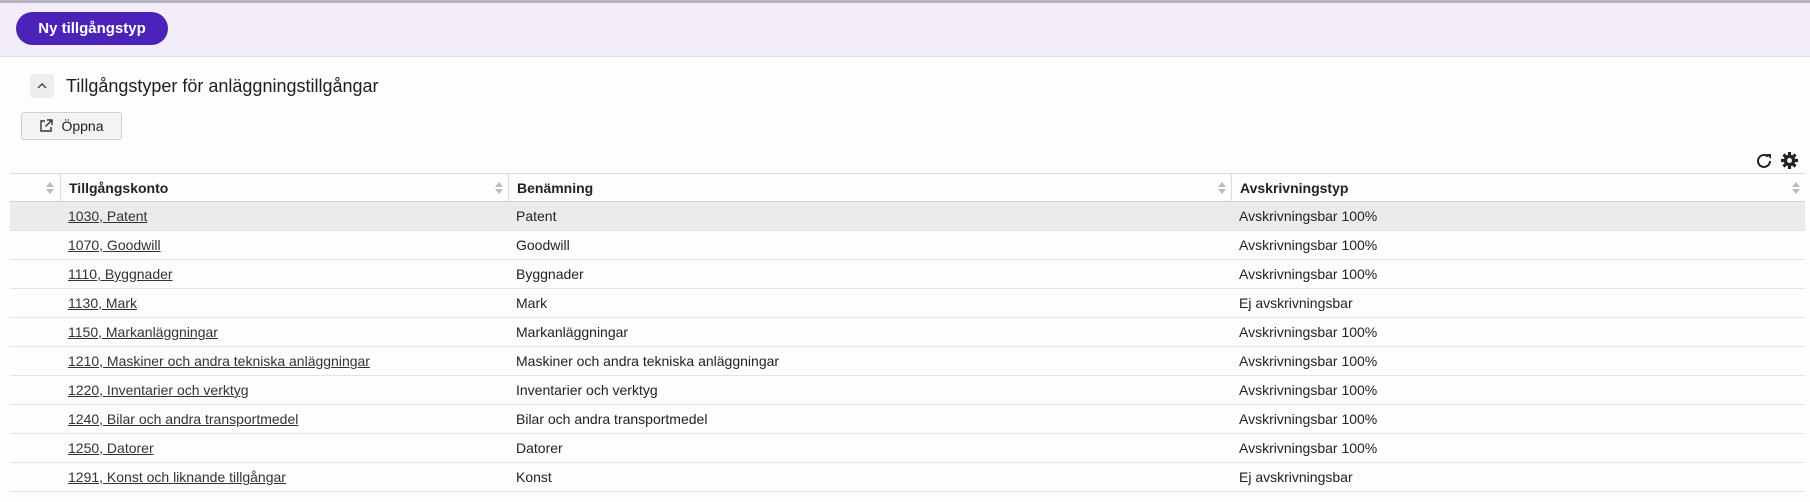 Image resolution: width=1810 pixels, height=502 pixels. What do you see at coordinates (550, 274) in the screenshot?
I see `name-cell: Byggnader` at bounding box center [550, 274].